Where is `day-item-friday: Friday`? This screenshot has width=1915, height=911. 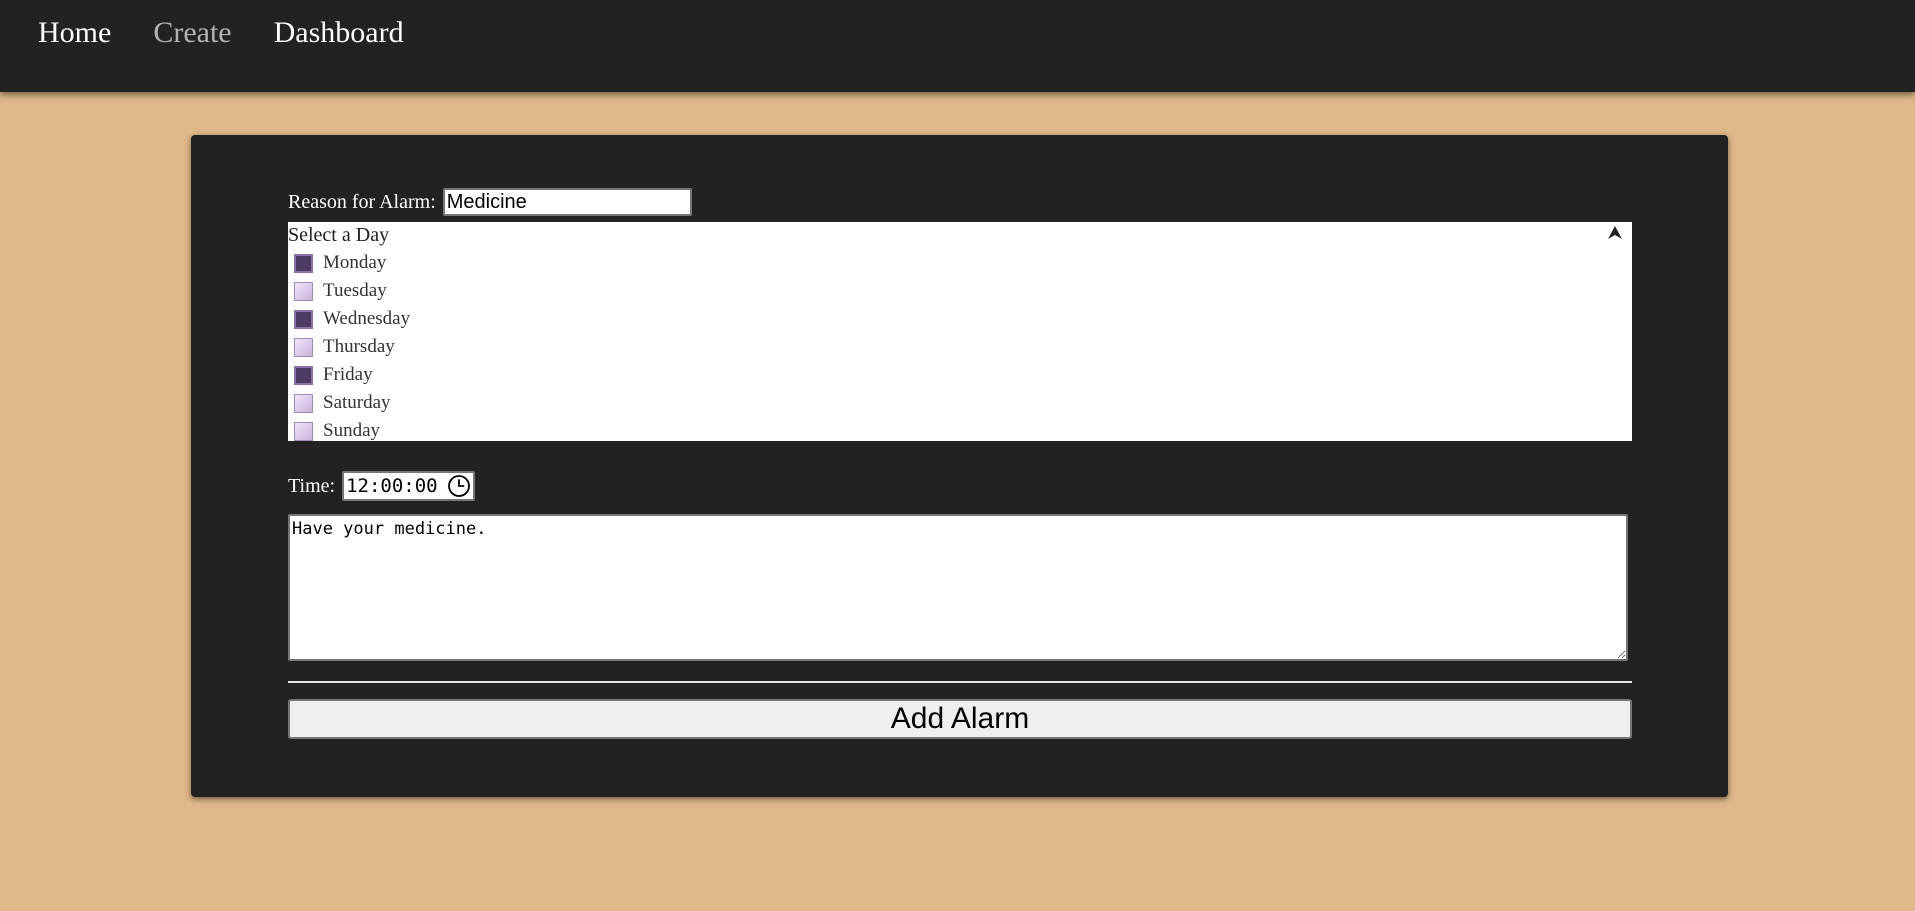 day-item-friday: Friday is located at coordinates (352, 375).